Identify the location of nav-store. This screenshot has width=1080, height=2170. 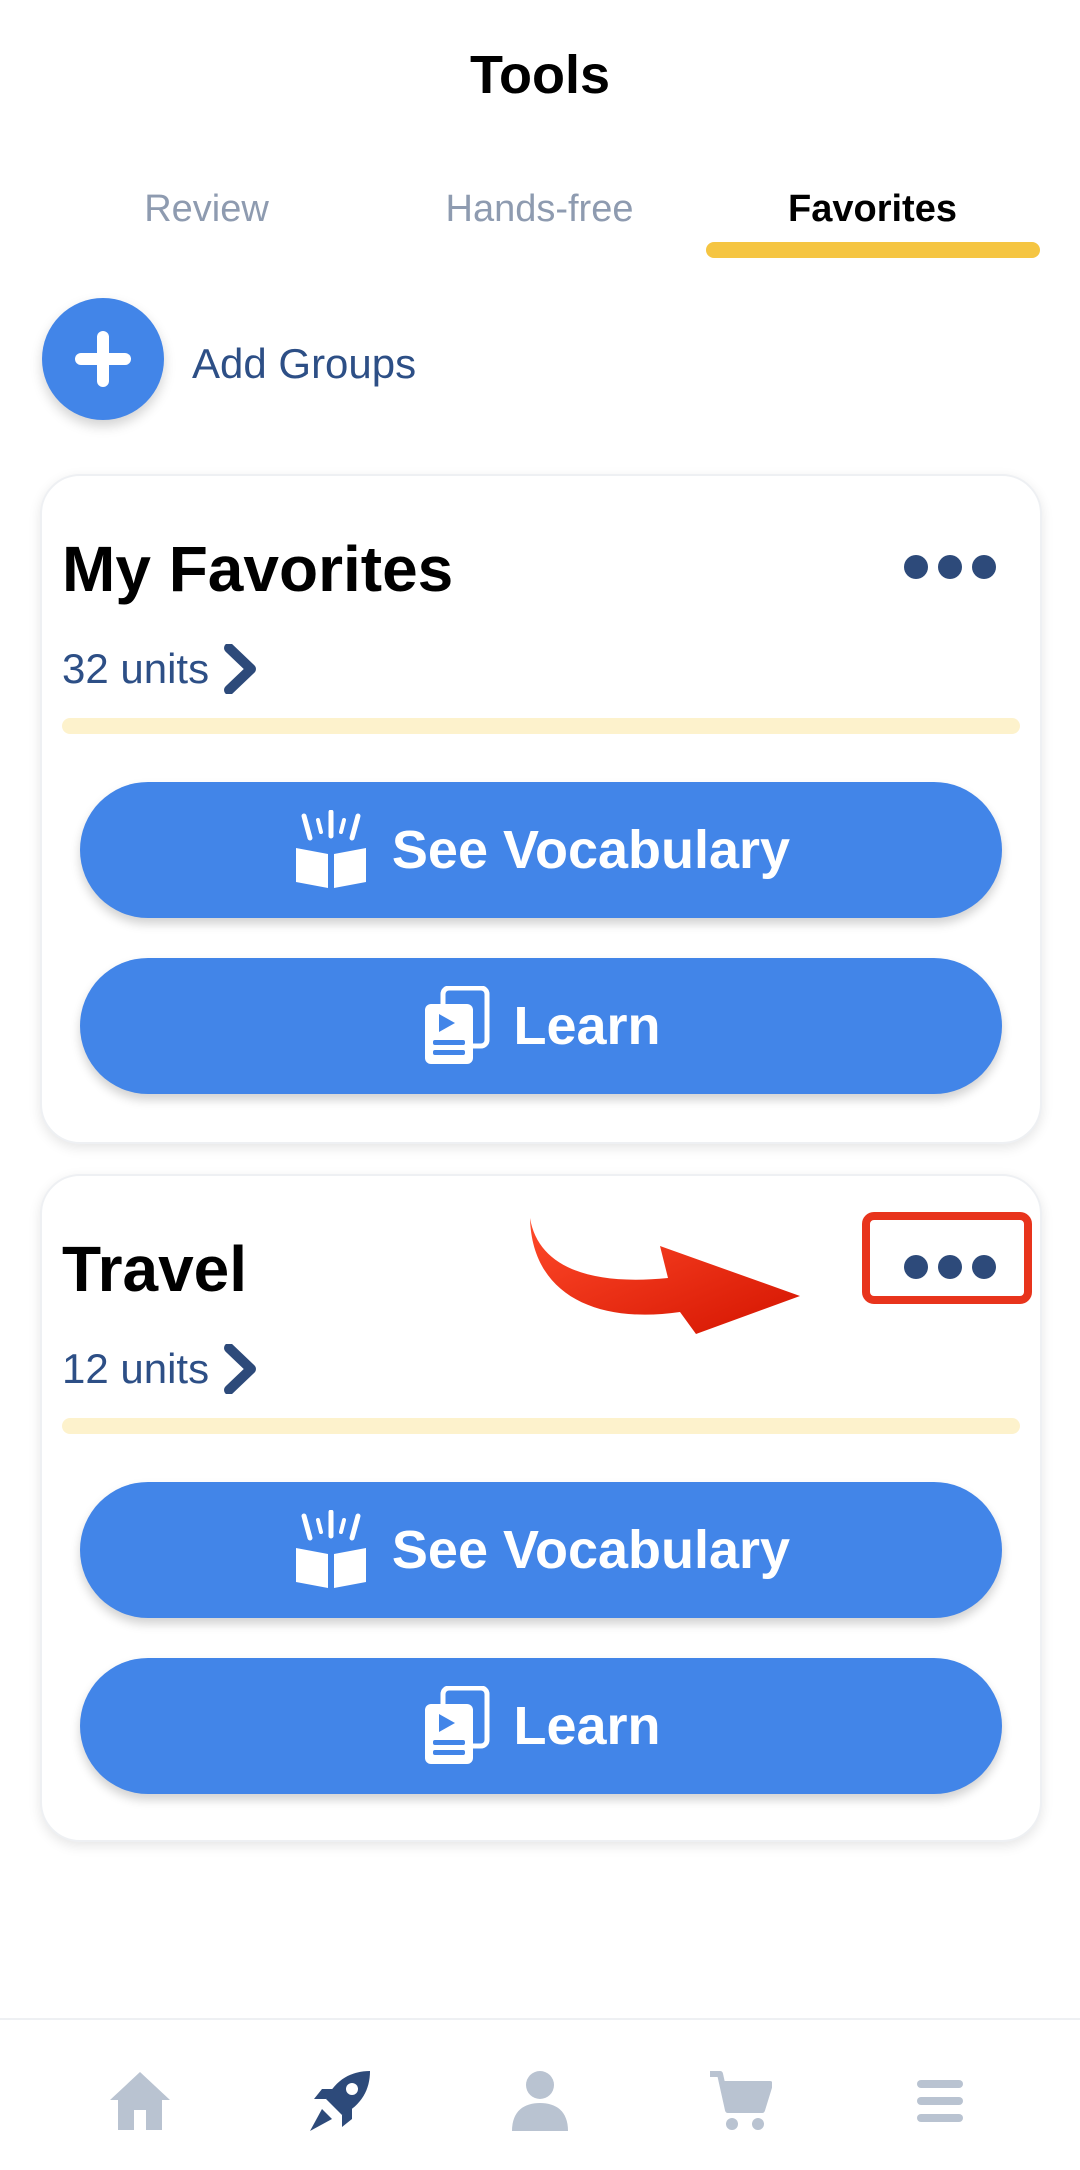
(740, 2101).